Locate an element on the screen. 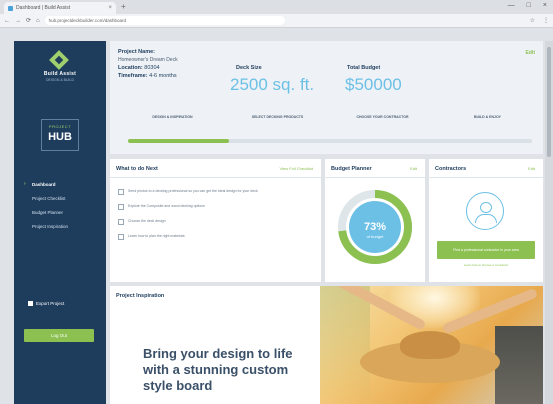 This screenshot has height=404, width=553. reload-icon: ⟳ is located at coordinates (28, 20).